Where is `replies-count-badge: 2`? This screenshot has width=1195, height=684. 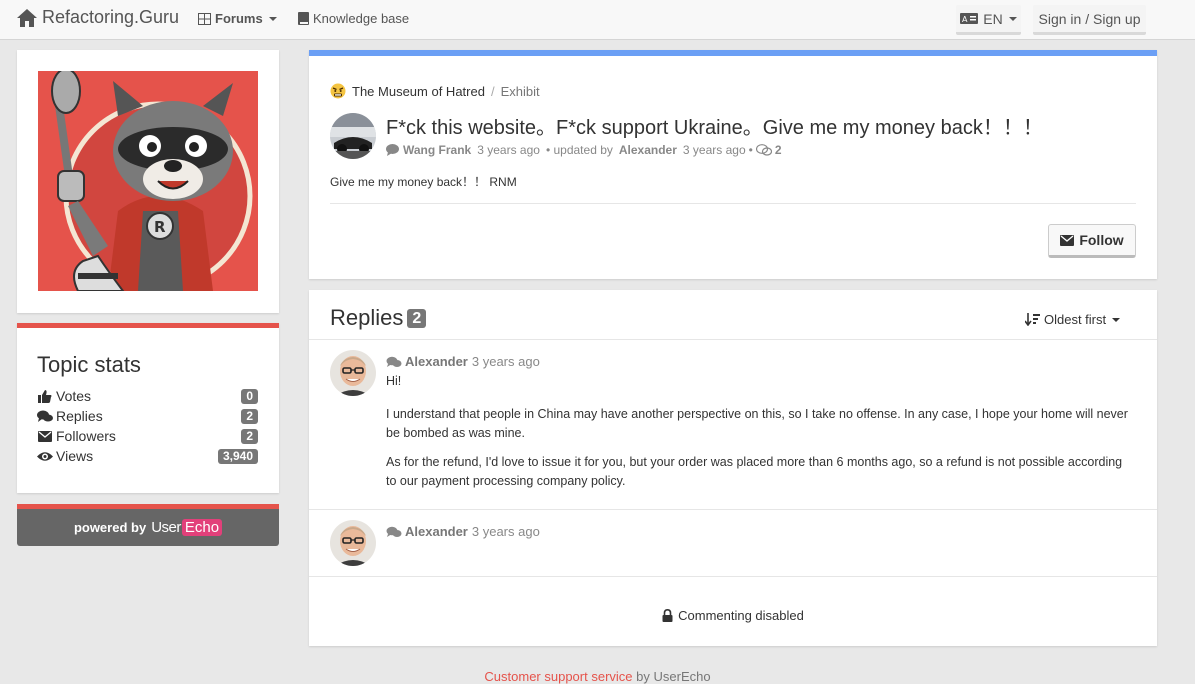
replies-count-badge: 2 is located at coordinates (417, 318).